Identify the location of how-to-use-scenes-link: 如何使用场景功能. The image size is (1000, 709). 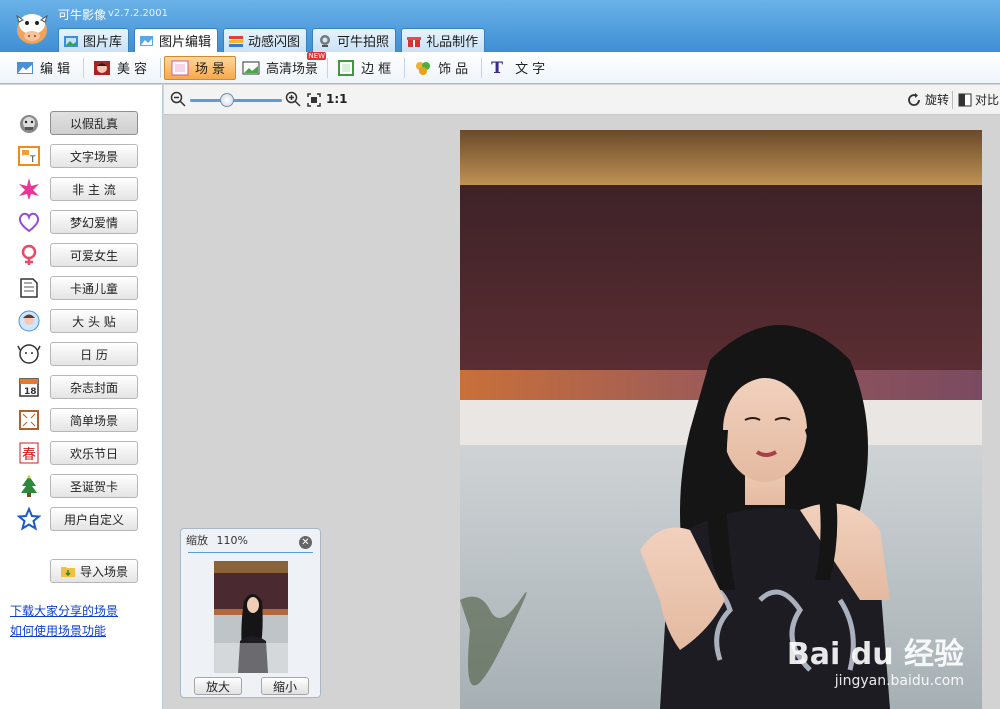
(58, 630).